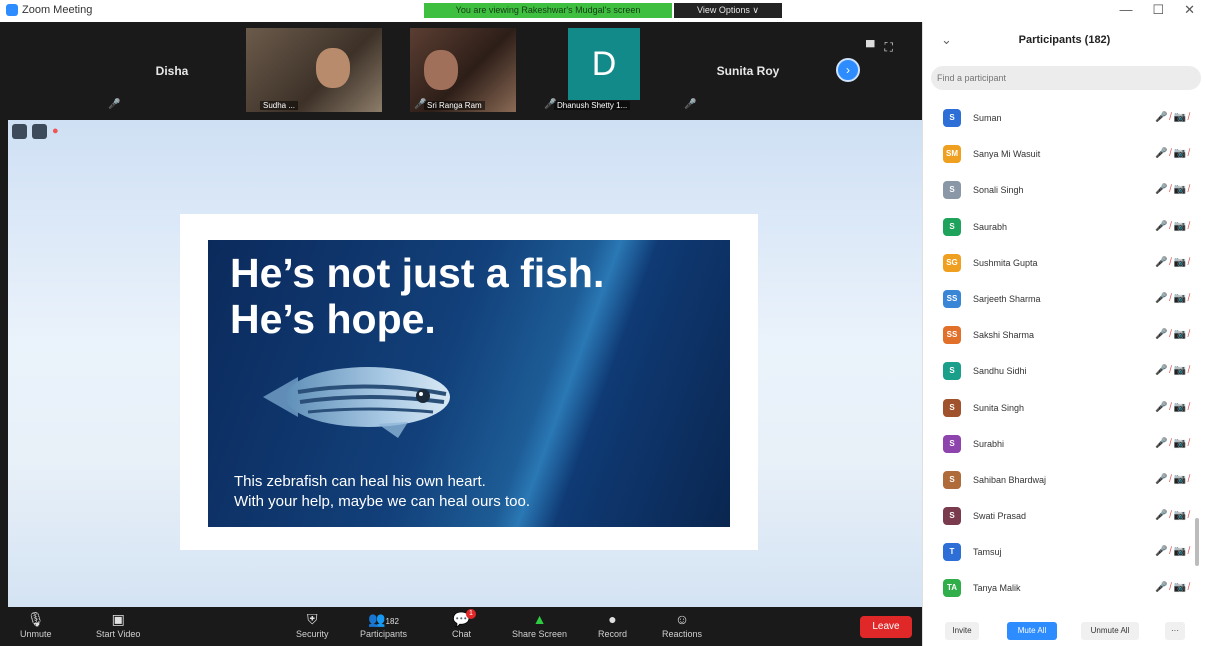 This screenshot has width=1205, height=646. Describe the element at coordinates (1004, 335) in the screenshot. I see `participant-name: Sakshi Sharma` at that location.